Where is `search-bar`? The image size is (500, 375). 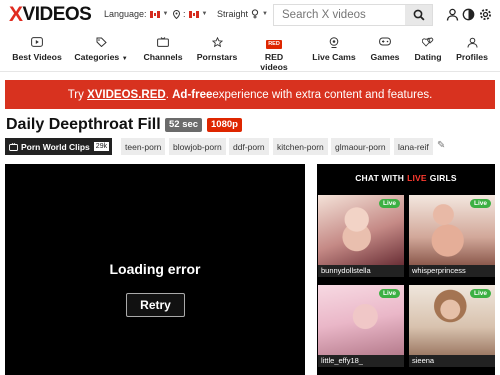 search-bar is located at coordinates (353, 15).